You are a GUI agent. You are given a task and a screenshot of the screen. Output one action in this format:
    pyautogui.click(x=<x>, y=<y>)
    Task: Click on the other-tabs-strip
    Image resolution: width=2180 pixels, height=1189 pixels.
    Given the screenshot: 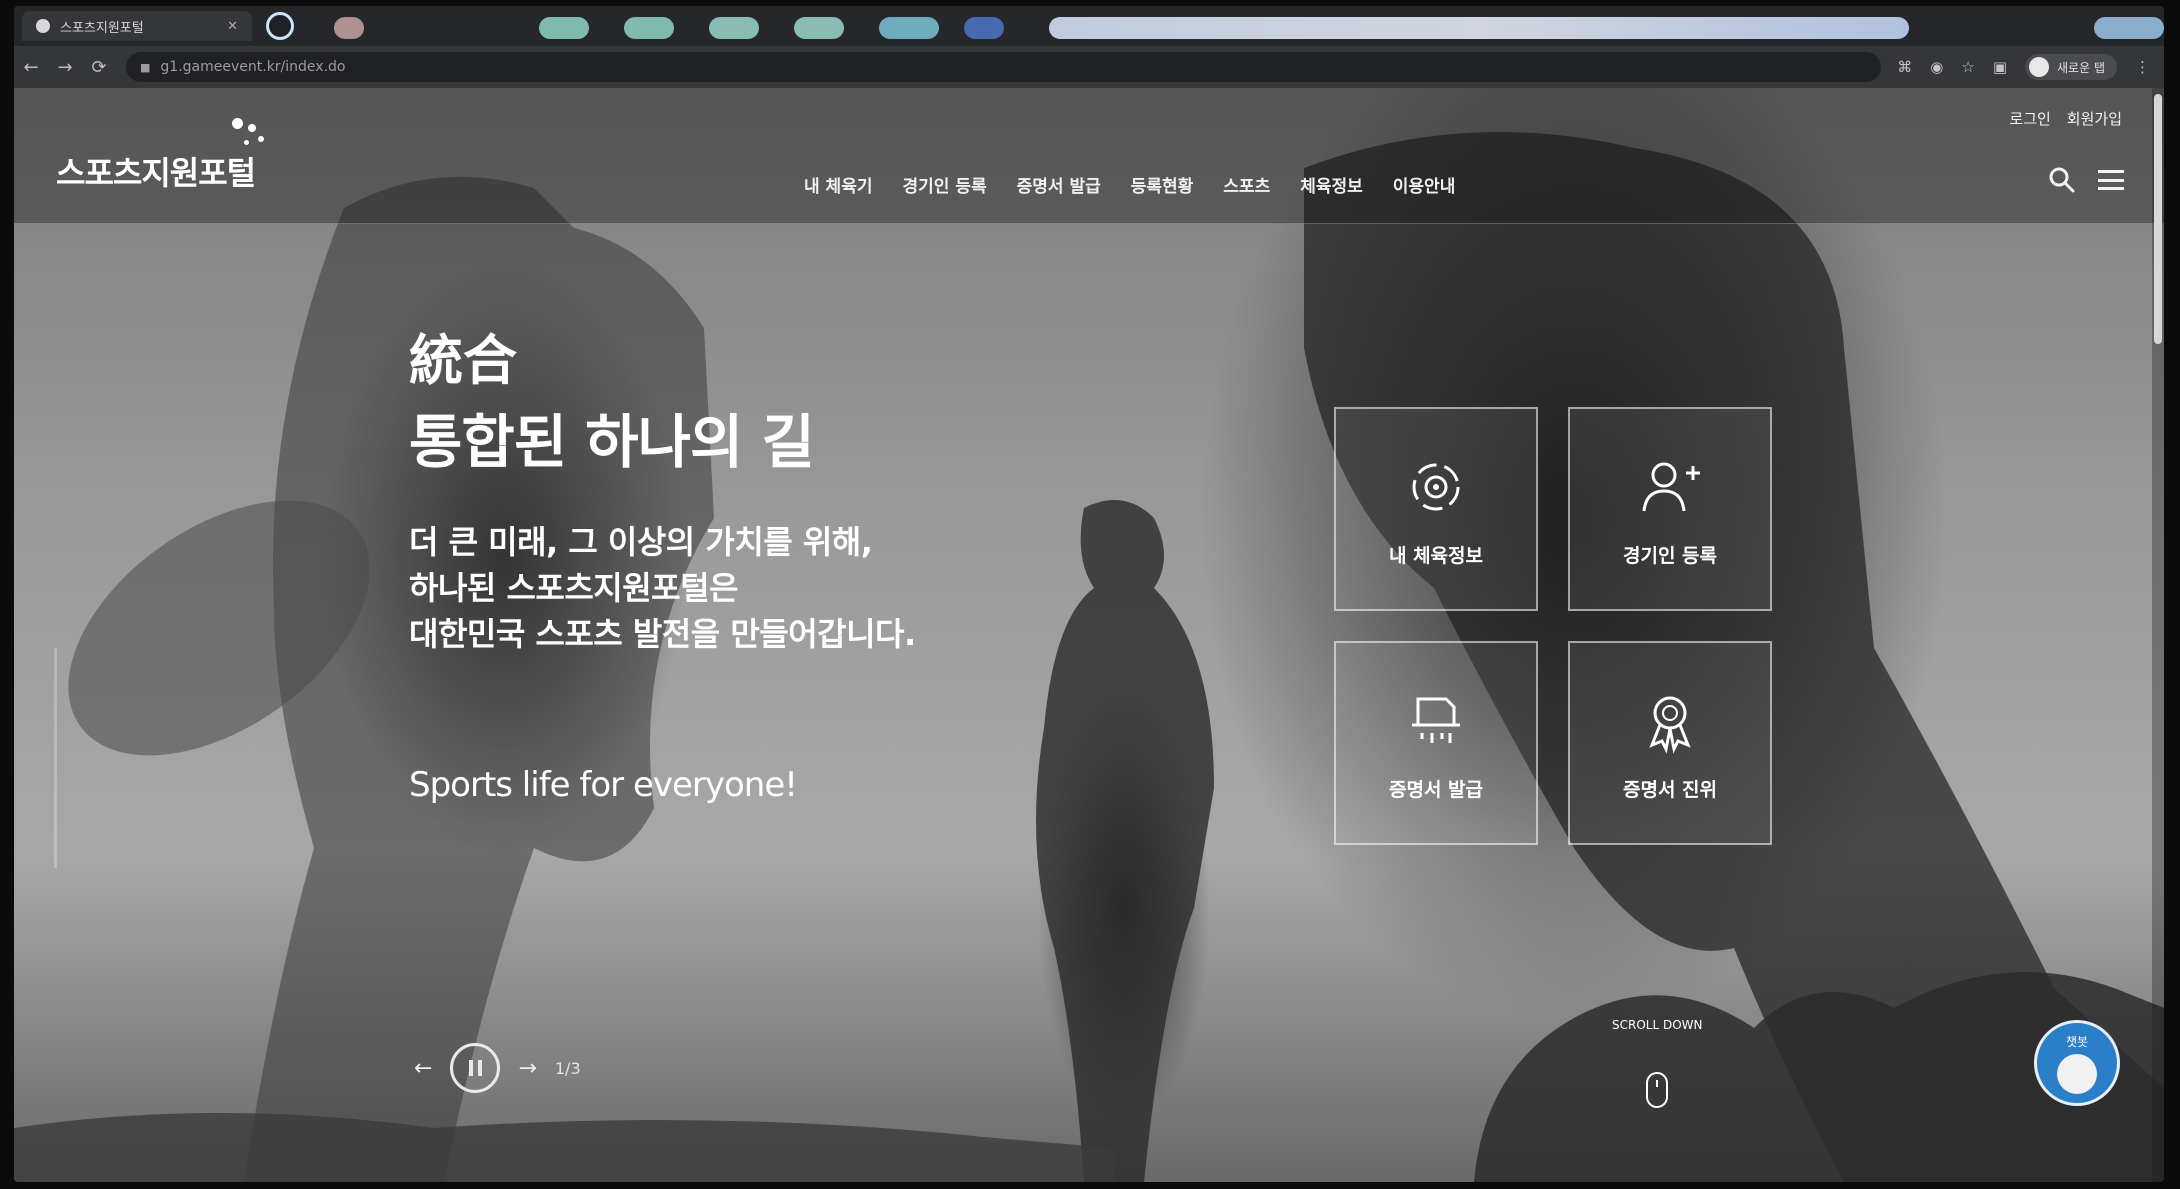 What is the action you would take?
    pyautogui.click(x=1234, y=26)
    